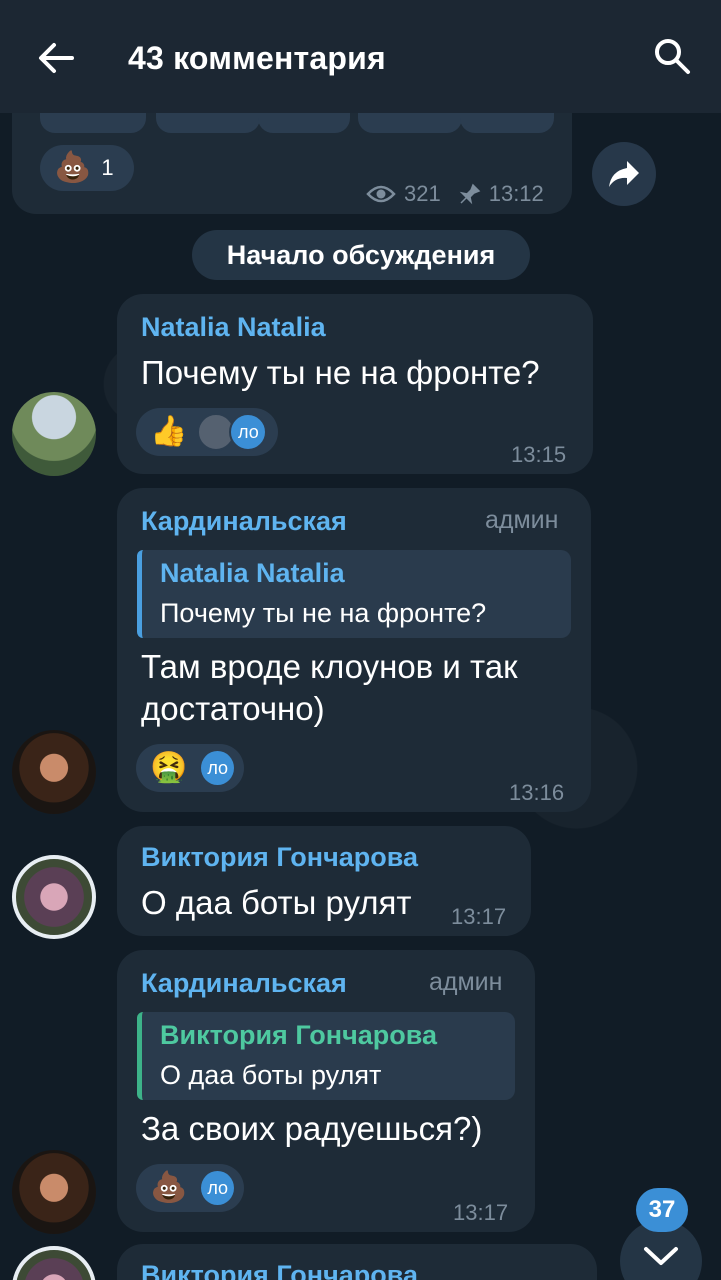 The height and width of the screenshot is (1280, 721). What do you see at coordinates (190, 1188) in the screenshot?
I see `message-reactions: 💩 ло` at bounding box center [190, 1188].